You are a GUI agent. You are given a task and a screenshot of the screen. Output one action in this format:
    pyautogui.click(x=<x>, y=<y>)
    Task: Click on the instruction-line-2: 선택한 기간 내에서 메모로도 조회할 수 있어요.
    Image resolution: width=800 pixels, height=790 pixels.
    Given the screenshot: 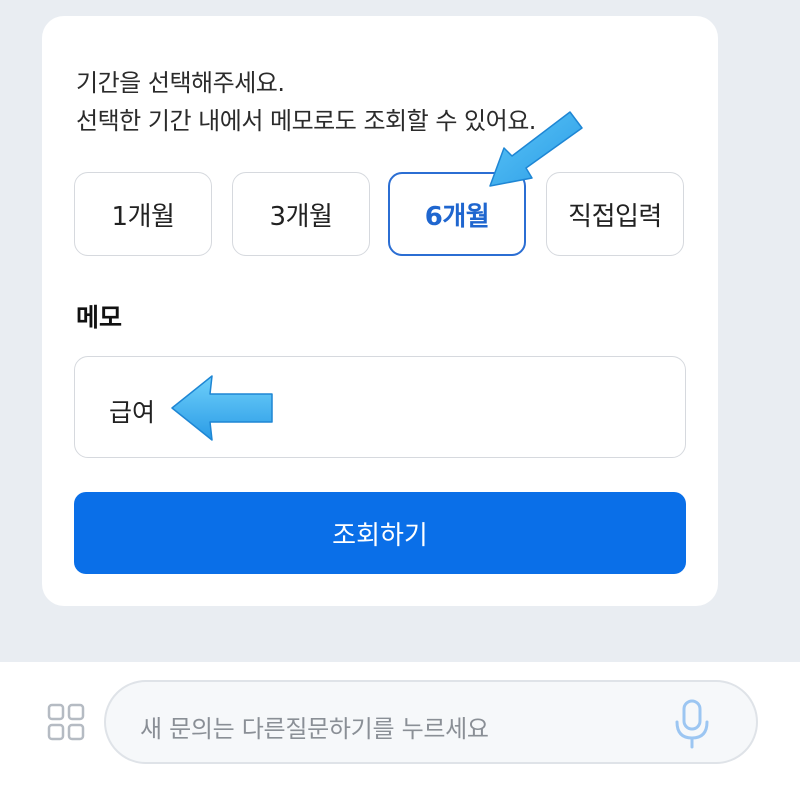 What is the action you would take?
    pyautogui.click(x=306, y=121)
    